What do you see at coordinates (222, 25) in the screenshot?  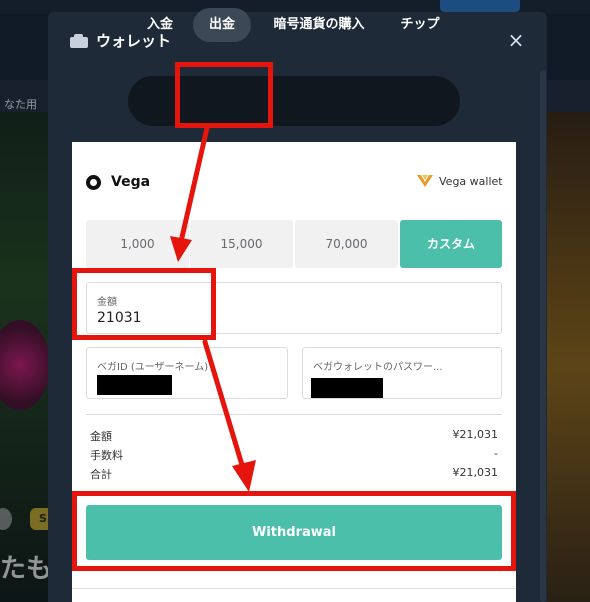 I see `tab-withdraw: 出金` at bounding box center [222, 25].